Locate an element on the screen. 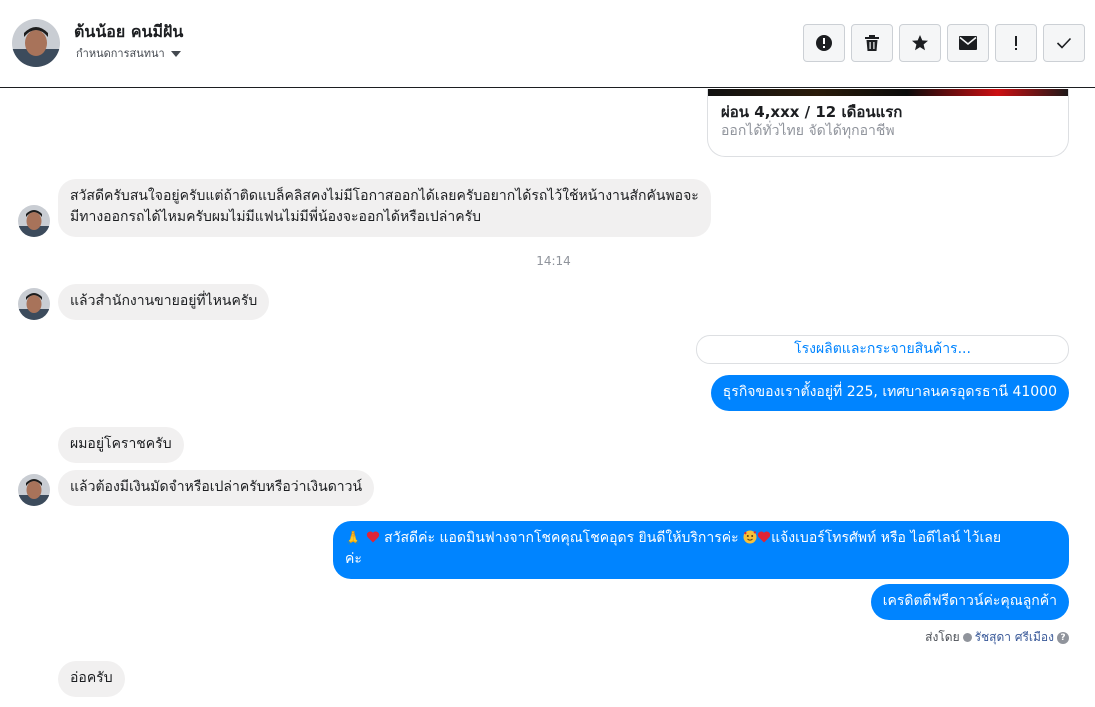  mark-done-button is located at coordinates (1064, 43).